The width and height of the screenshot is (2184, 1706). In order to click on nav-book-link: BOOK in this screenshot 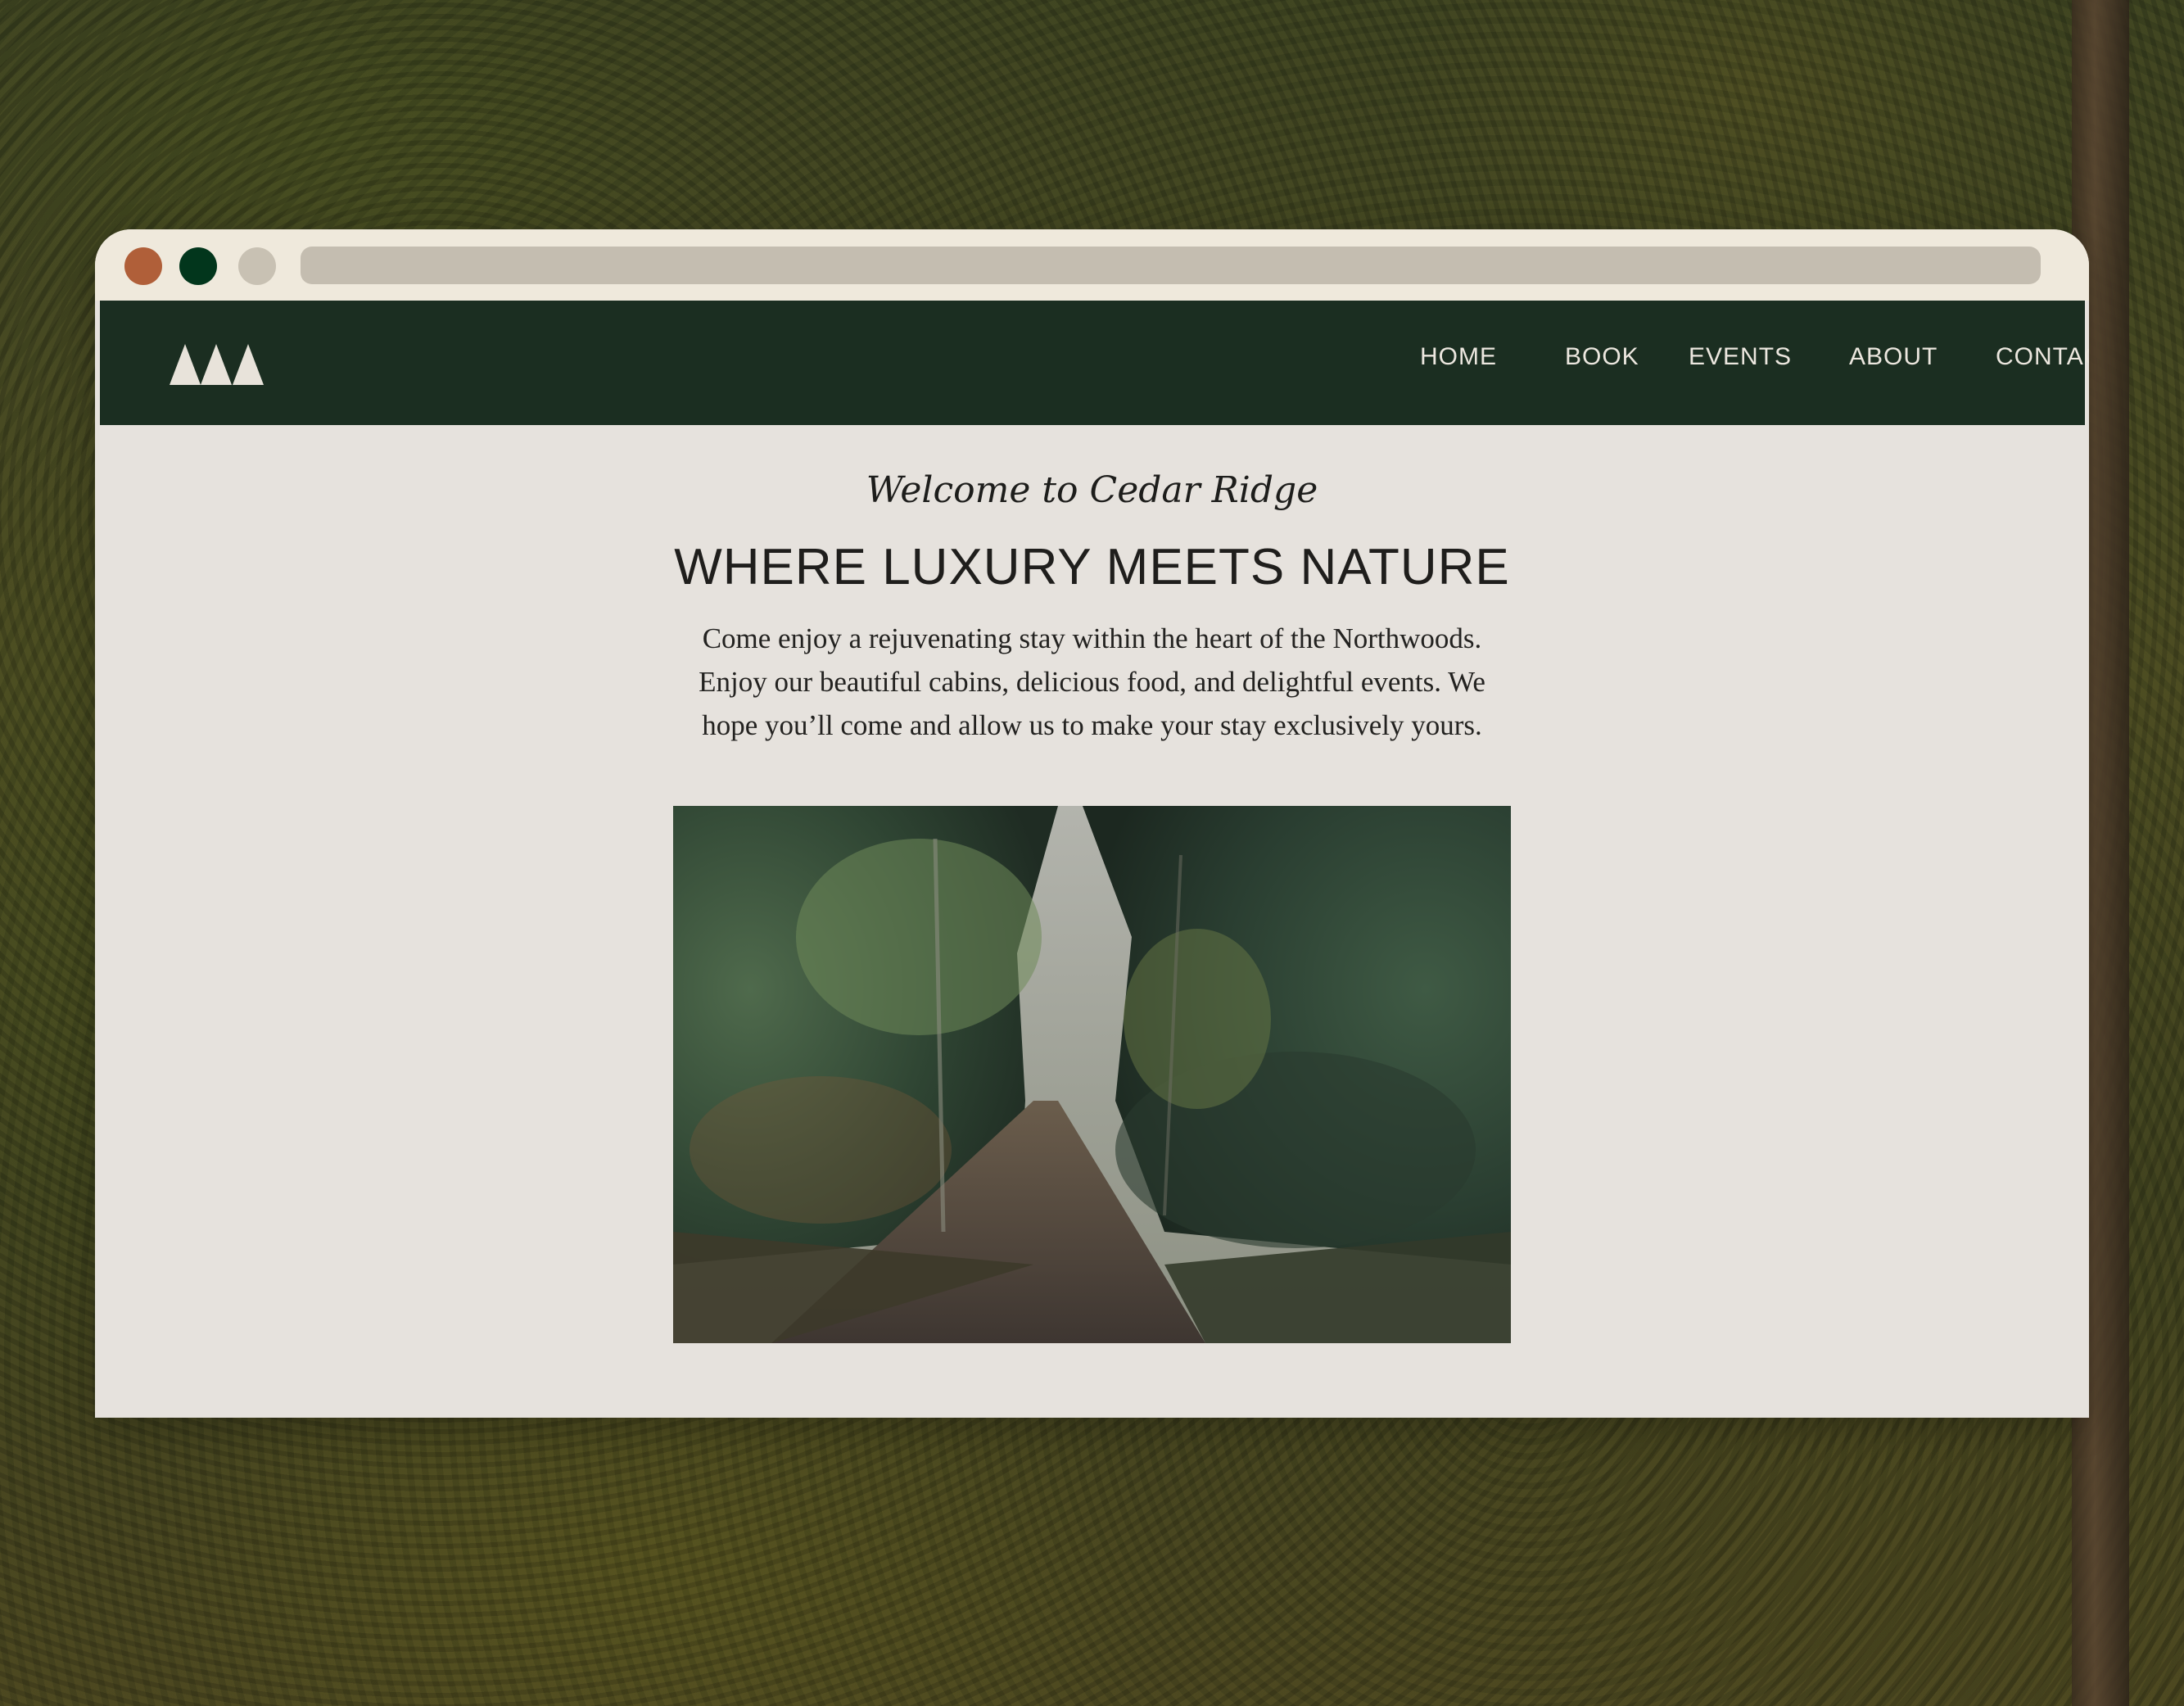, I will do `click(1602, 357)`.